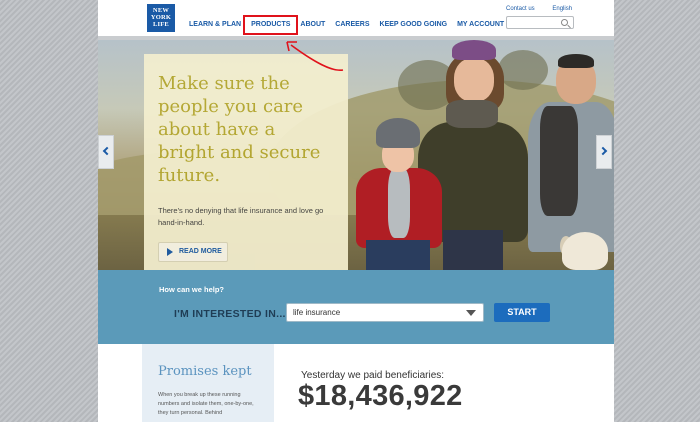 This screenshot has height=422, width=700. I want to click on chevron-left-icon, so click(107, 151).